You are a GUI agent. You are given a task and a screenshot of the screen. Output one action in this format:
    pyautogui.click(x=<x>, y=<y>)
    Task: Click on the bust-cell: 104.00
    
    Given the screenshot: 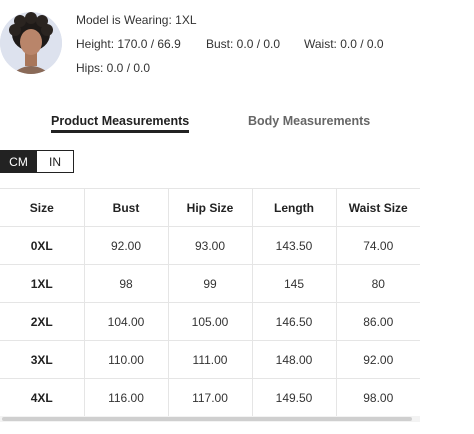 What is the action you would take?
    pyautogui.click(x=125, y=321)
    